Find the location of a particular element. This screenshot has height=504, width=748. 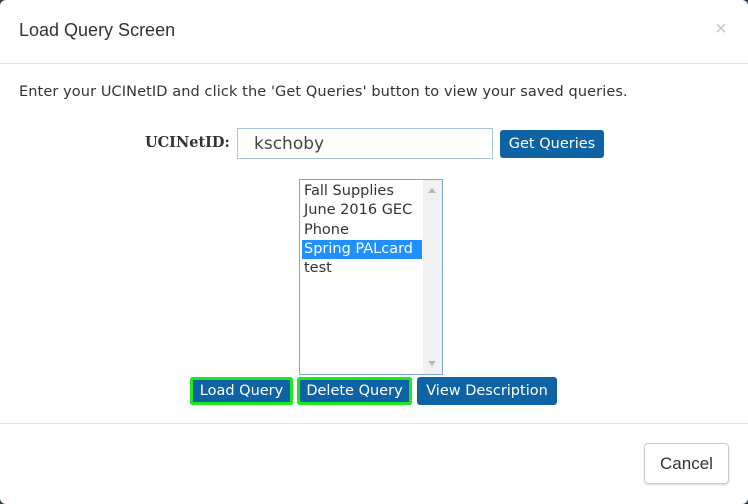

close-icon: × is located at coordinates (721, 29).